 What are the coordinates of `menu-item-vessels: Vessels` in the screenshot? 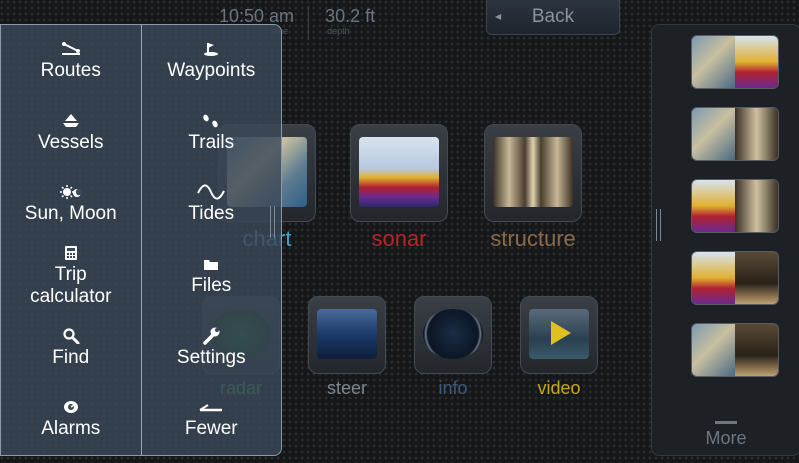 It's located at (71, 133).